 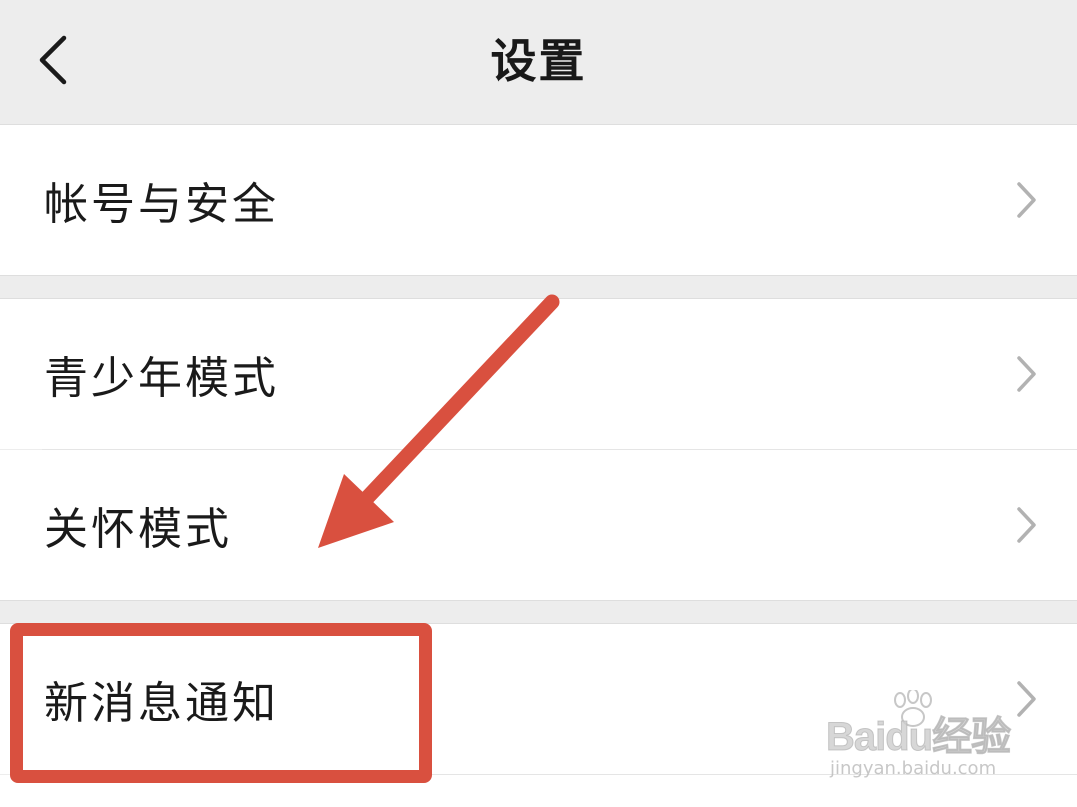 I want to click on settings-item-label: 新消息通知, so click(x=161, y=703).